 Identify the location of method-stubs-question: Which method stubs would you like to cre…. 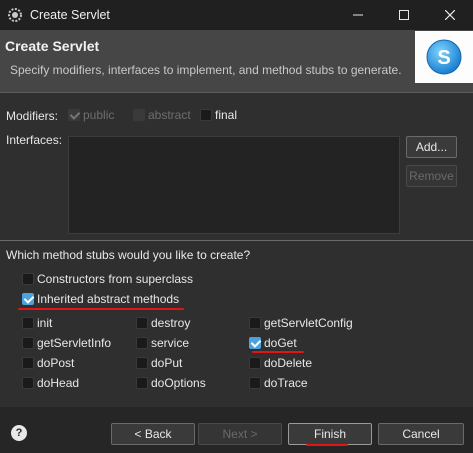
(128, 255).